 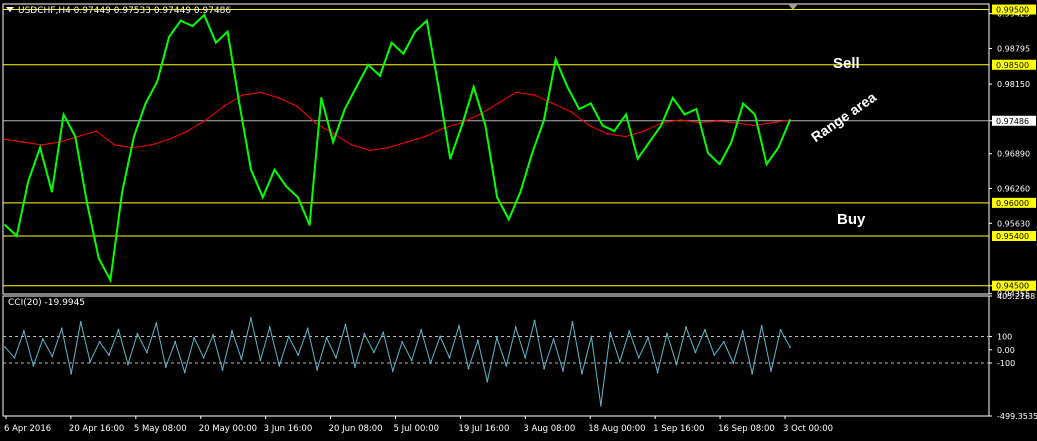 What do you see at coordinates (851, 219) in the screenshot?
I see `buy-annotation: Buy` at bounding box center [851, 219].